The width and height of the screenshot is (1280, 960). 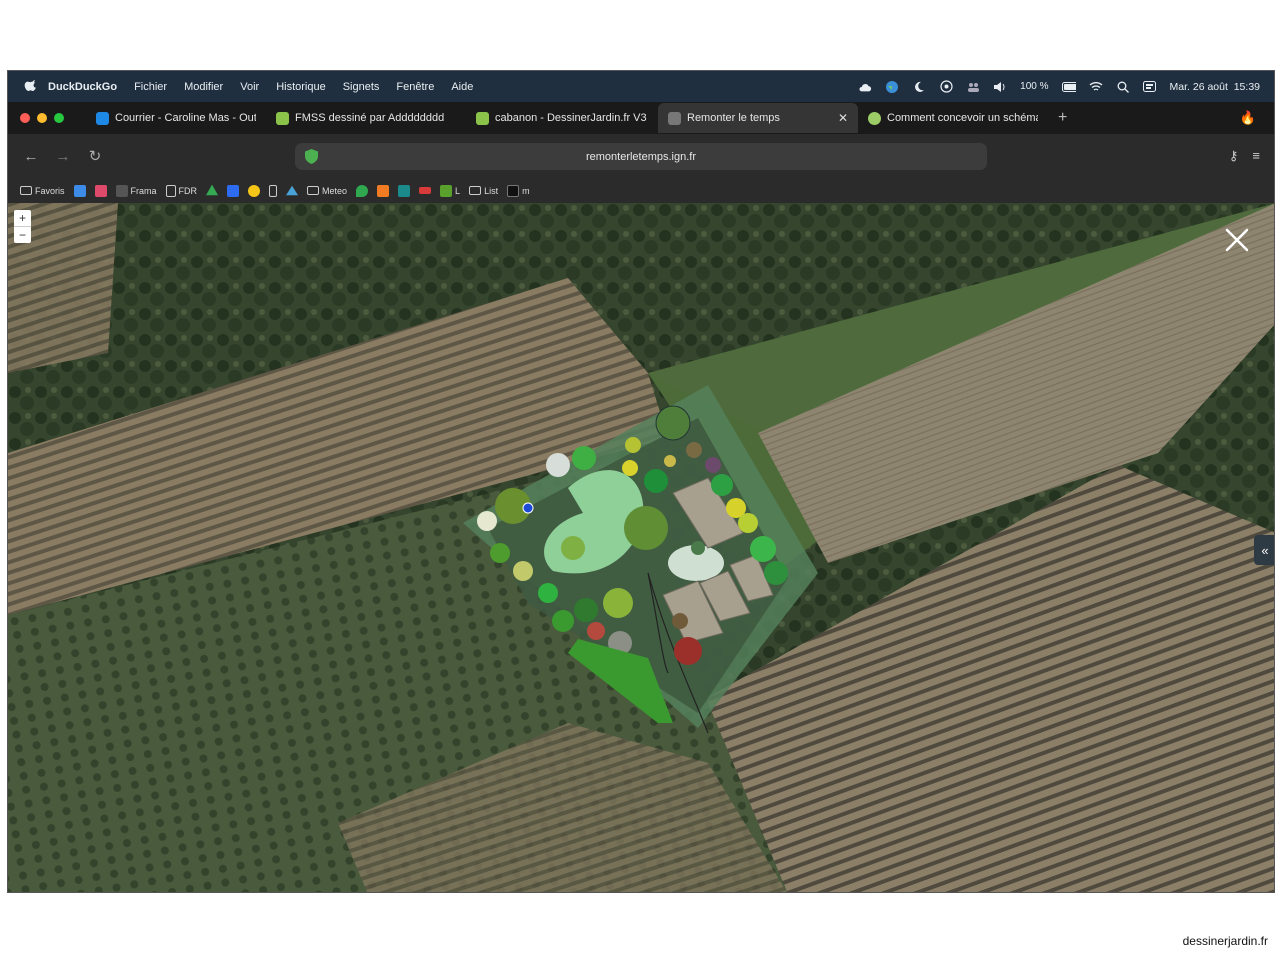 I want to click on maps-icon, so click(x=362, y=190).